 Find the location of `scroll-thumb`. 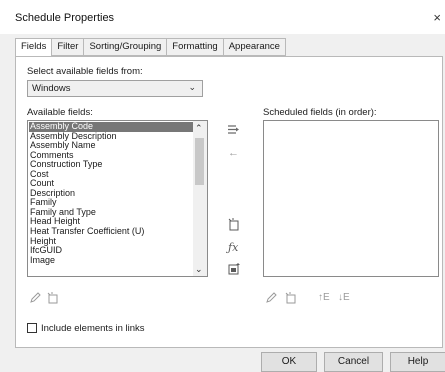

scroll-thumb is located at coordinates (199, 161).